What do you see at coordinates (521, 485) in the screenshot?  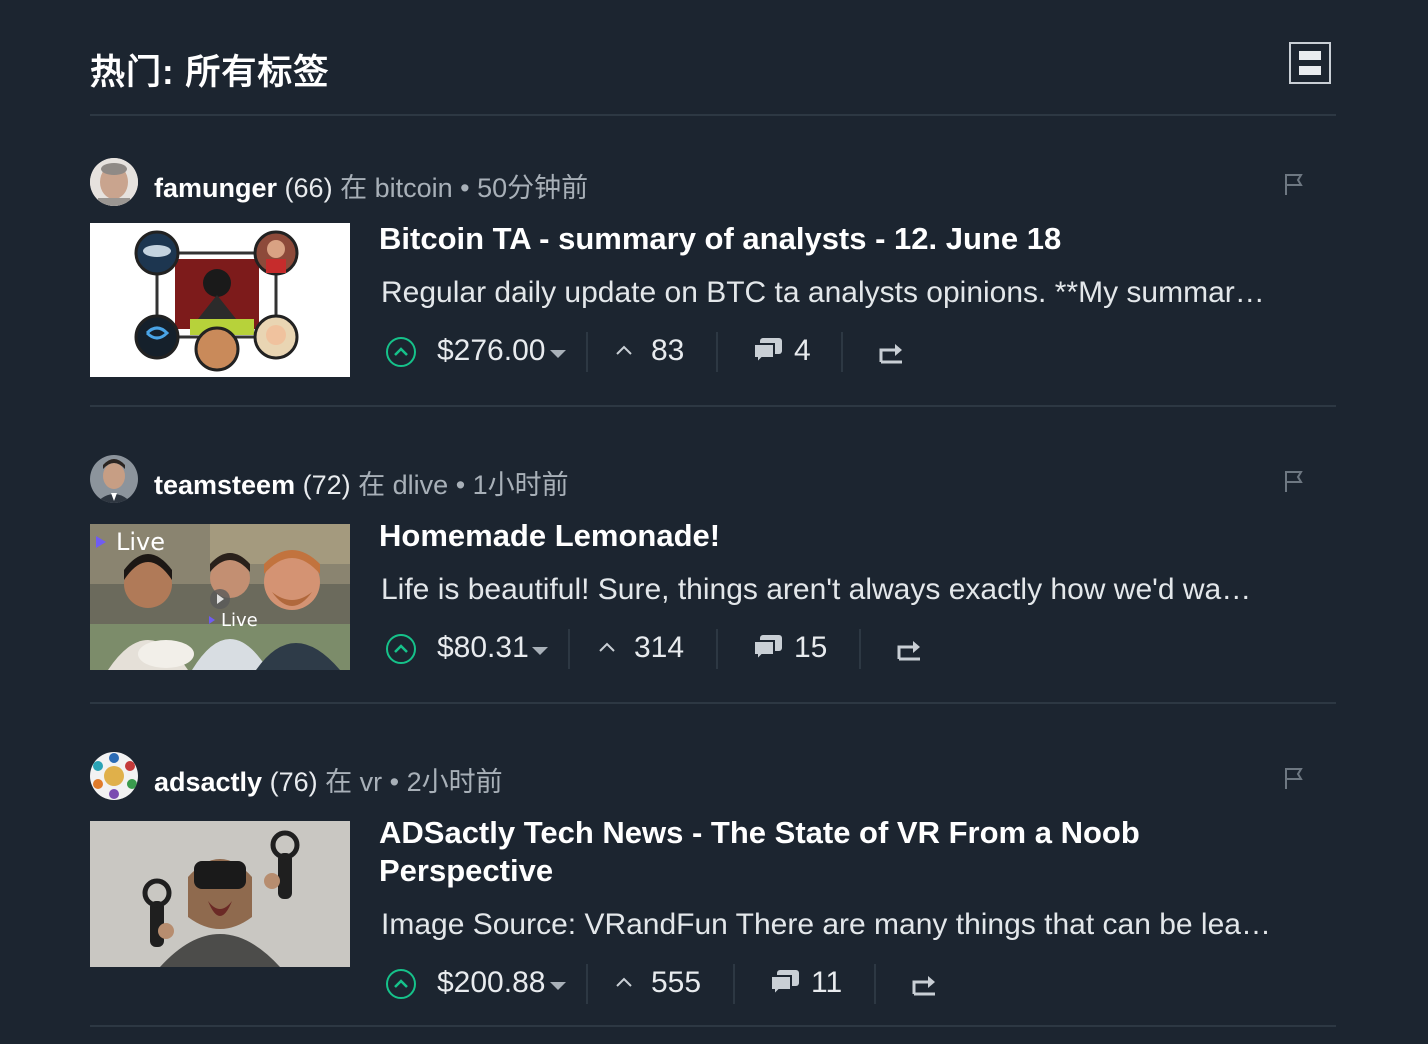 I see `post-timestamp: 1小时前` at bounding box center [521, 485].